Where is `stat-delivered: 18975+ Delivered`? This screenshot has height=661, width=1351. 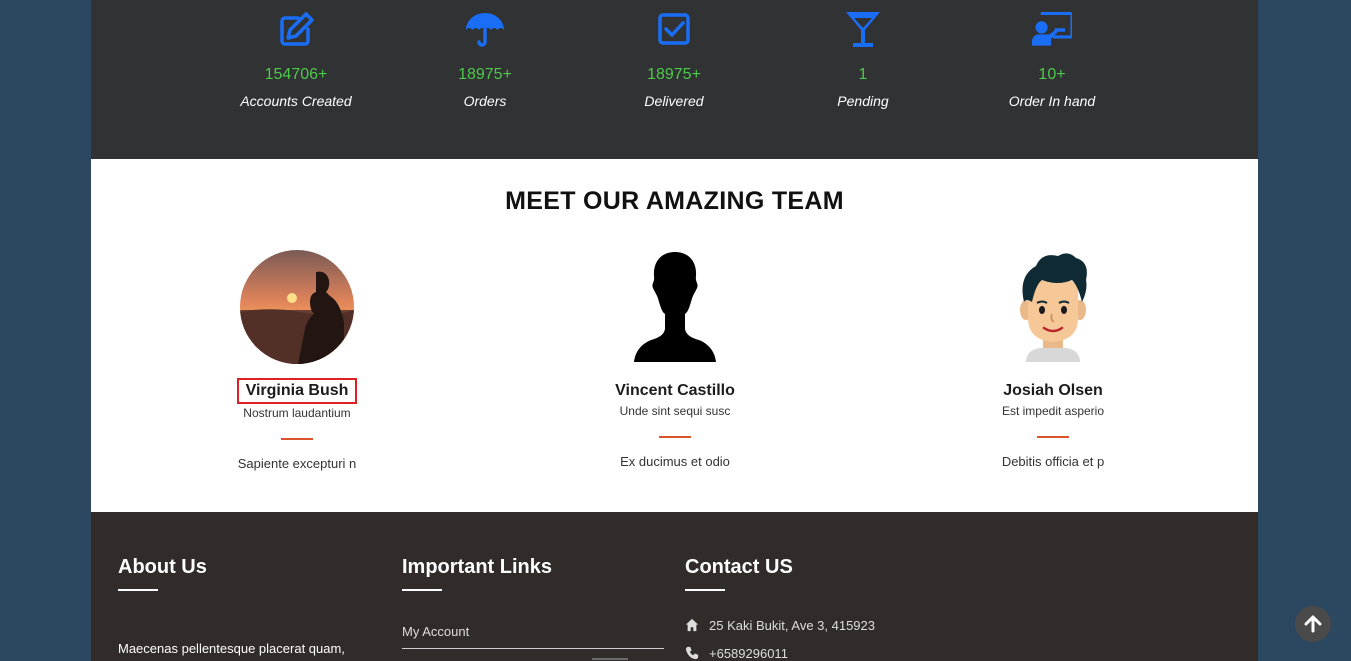 stat-delivered: 18975+ Delivered is located at coordinates (674, 59).